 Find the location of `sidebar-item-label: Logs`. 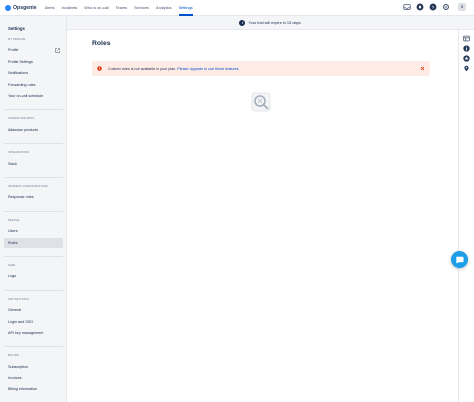

sidebar-item-label: Logs is located at coordinates (12, 276).